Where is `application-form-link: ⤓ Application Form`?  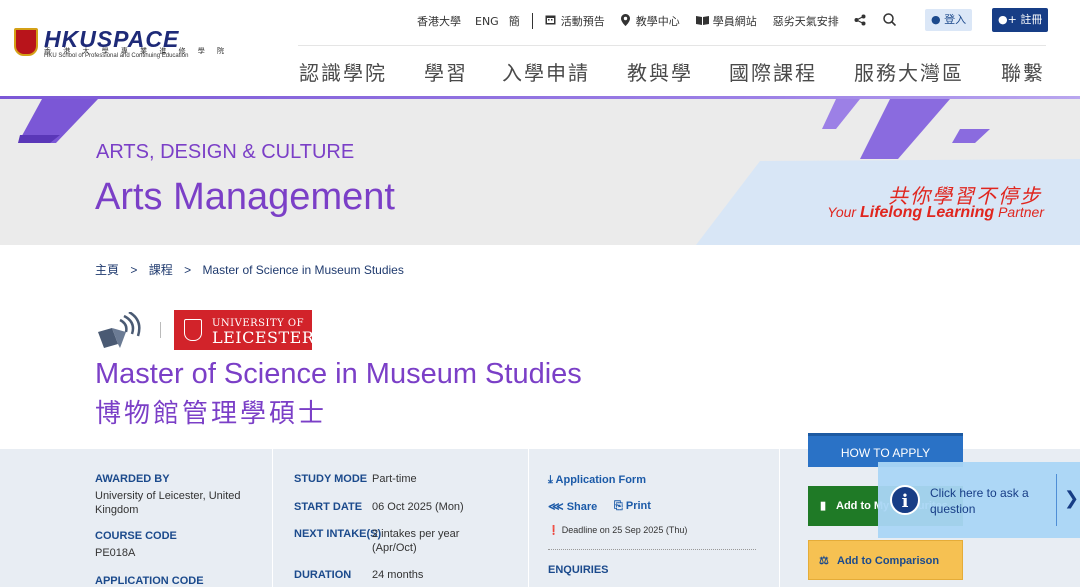 application-form-link: ⤓ Application Form is located at coordinates (597, 480).